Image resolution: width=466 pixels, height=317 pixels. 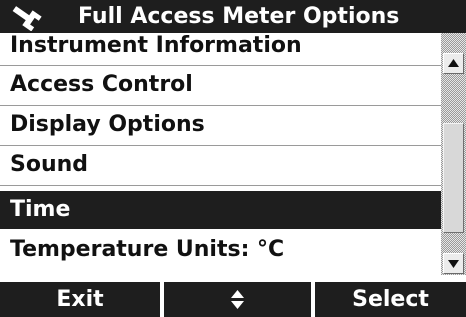 What do you see at coordinates (239, 16) in the screenshot?
I see `page-title: Full Access Meter Options` at bounding box center [239, 16].